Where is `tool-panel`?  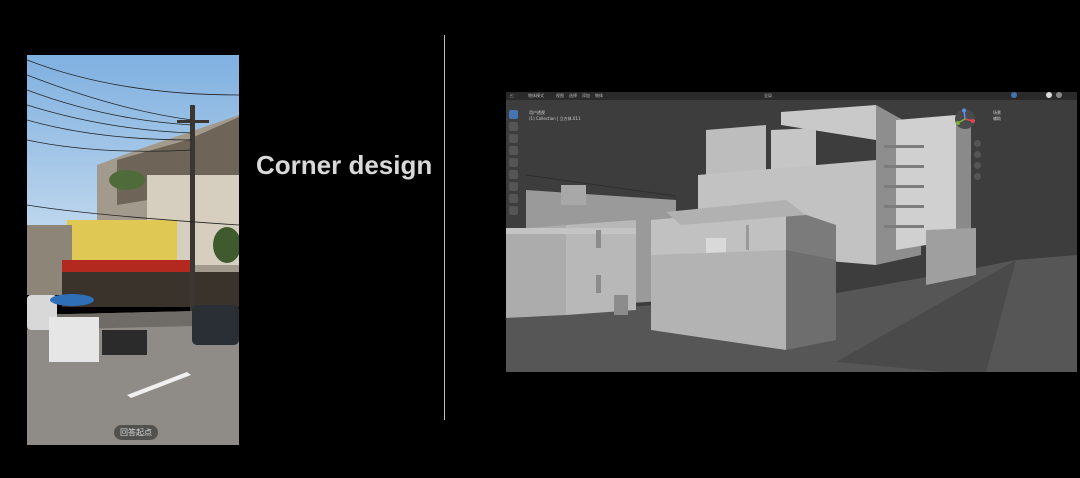
tool-panel is located at coordinates (514, 164).